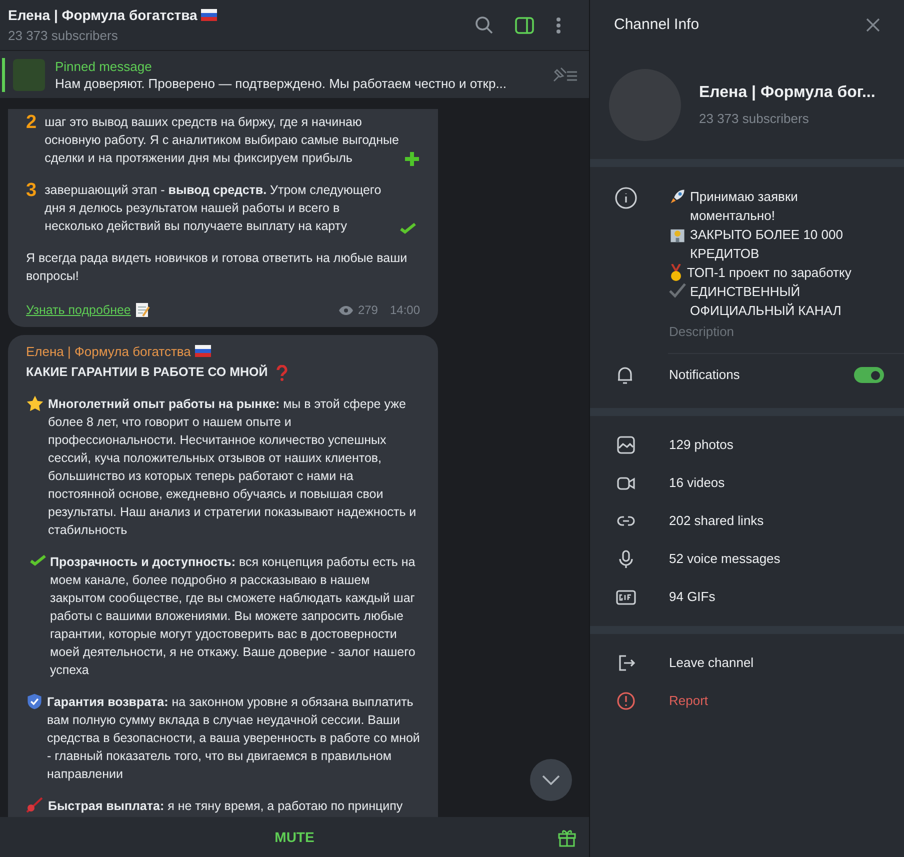  I want to click on plus-icon, so click(412, 159).